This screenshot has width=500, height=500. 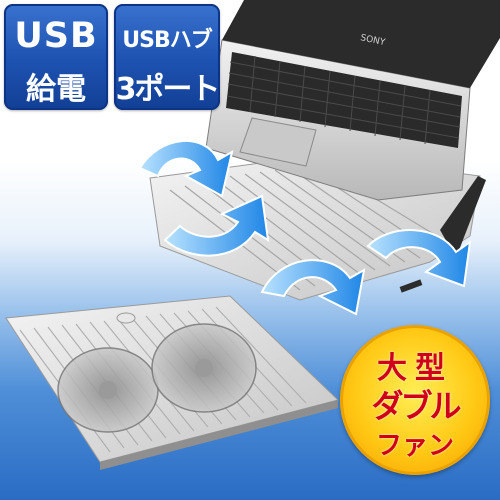 I want to click on usb-power-badge-line2: 給電, so click(x=56, y=89).